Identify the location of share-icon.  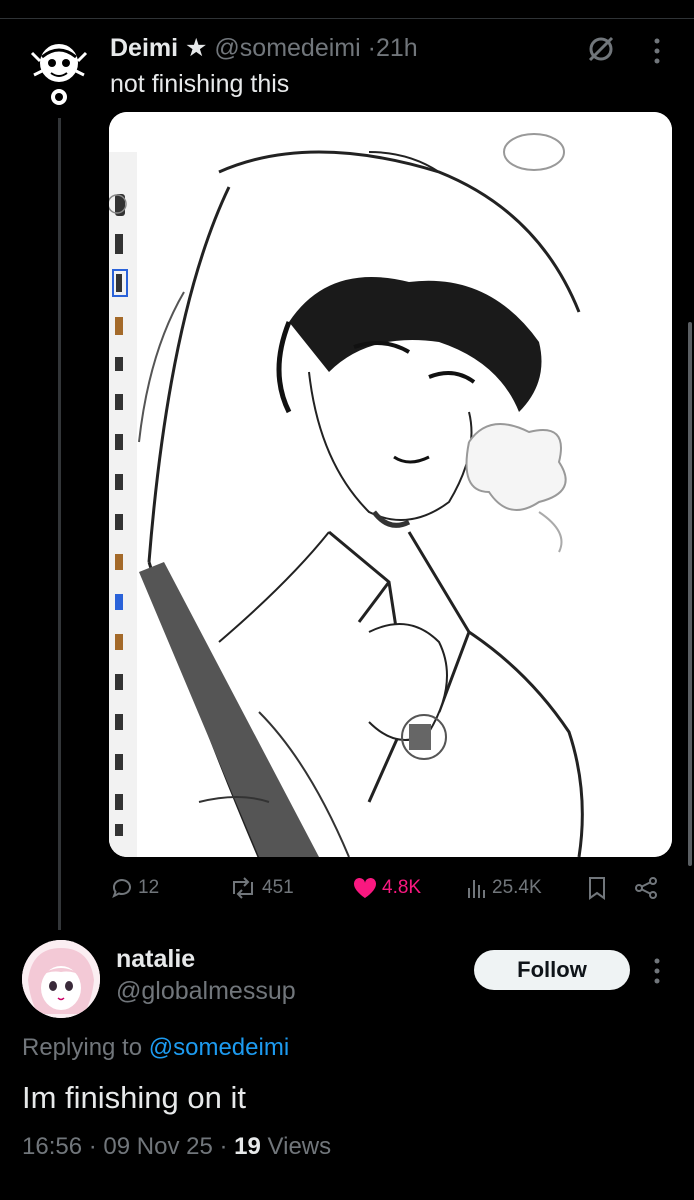
(646, 888).